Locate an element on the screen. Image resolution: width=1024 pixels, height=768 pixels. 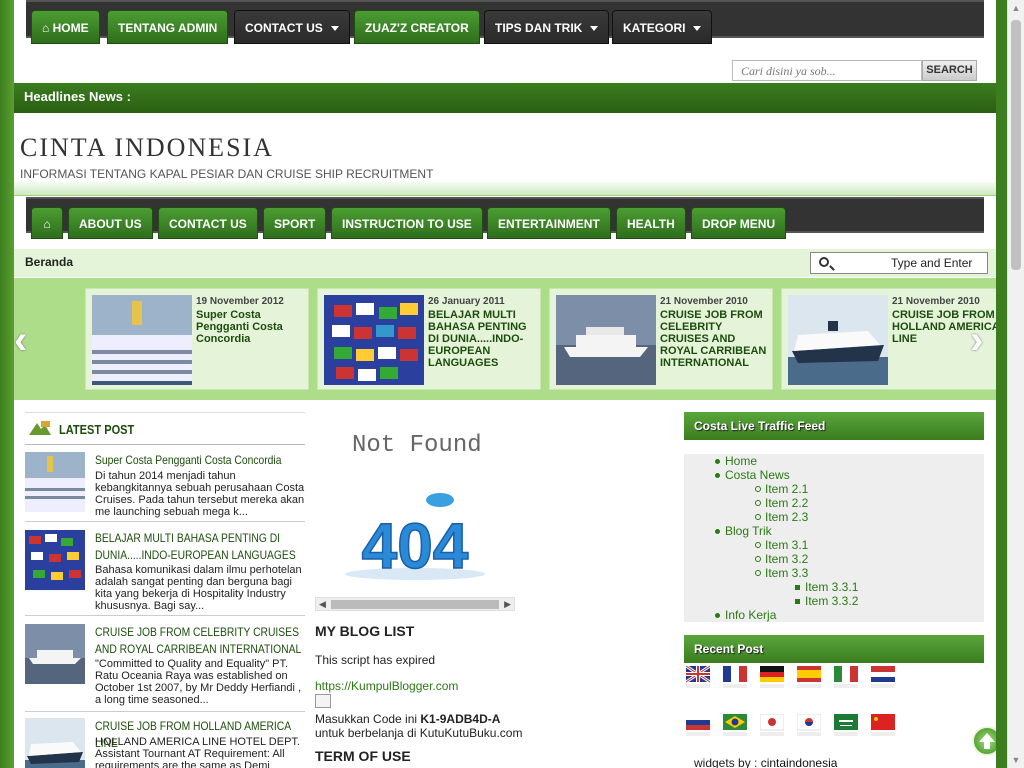
brazil-flag-icon is located at coordinates (735, 725).